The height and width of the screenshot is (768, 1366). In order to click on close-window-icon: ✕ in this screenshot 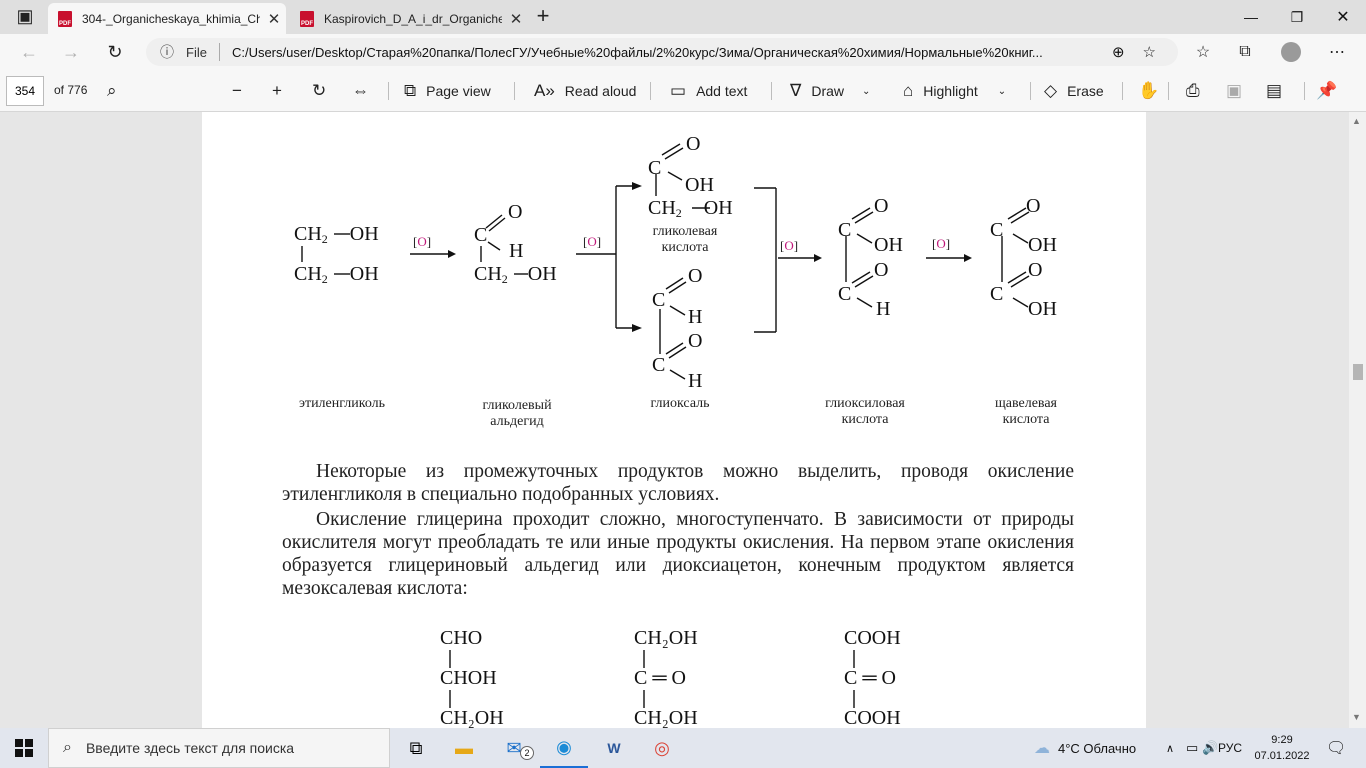, I will do `click(1343, 17)`.